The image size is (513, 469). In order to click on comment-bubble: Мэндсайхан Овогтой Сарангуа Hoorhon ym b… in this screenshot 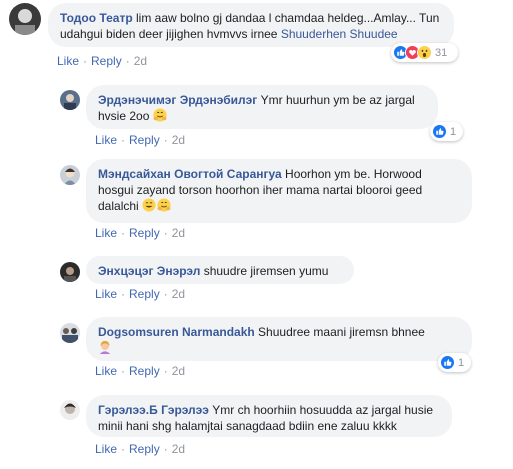, I will do `click(279, 191)`.